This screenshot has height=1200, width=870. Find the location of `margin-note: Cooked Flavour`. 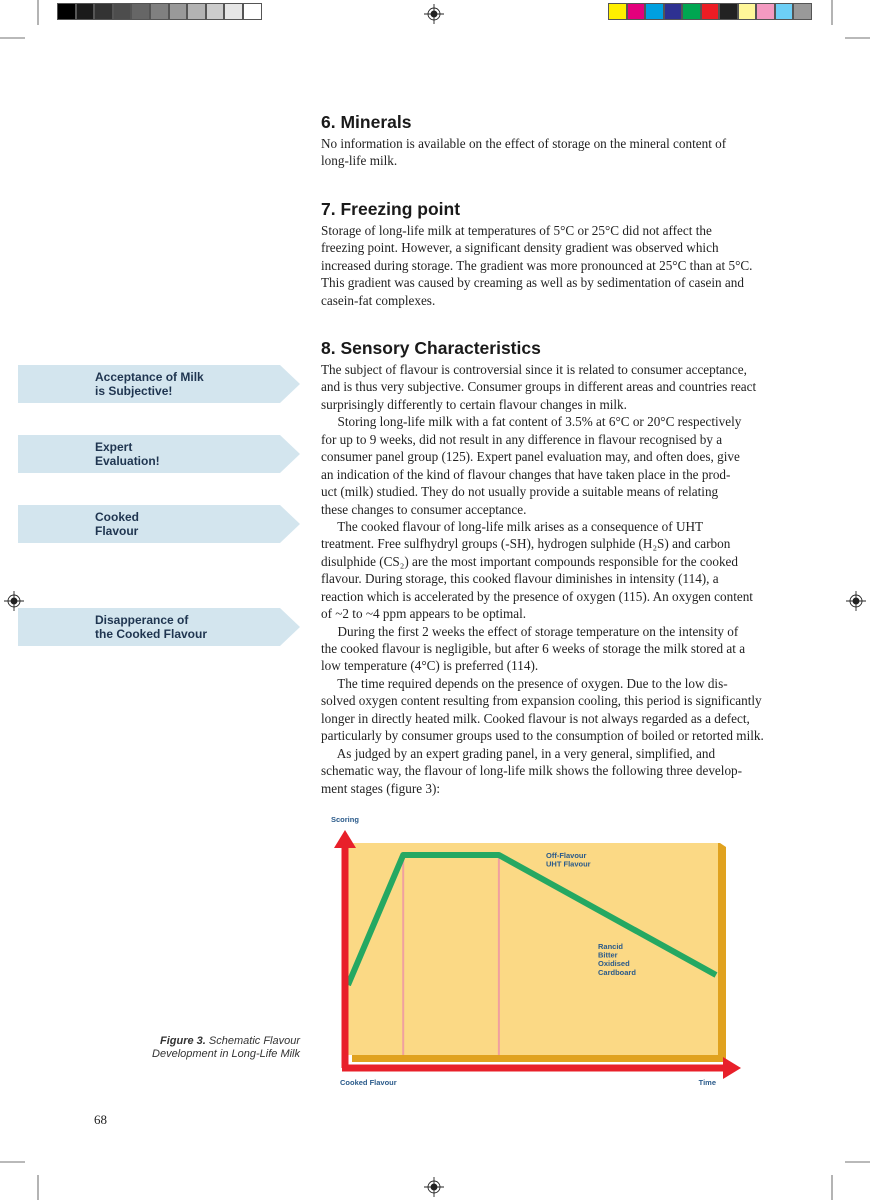

margin-note: Cooked Flavour is located at coordinates (159, 524).